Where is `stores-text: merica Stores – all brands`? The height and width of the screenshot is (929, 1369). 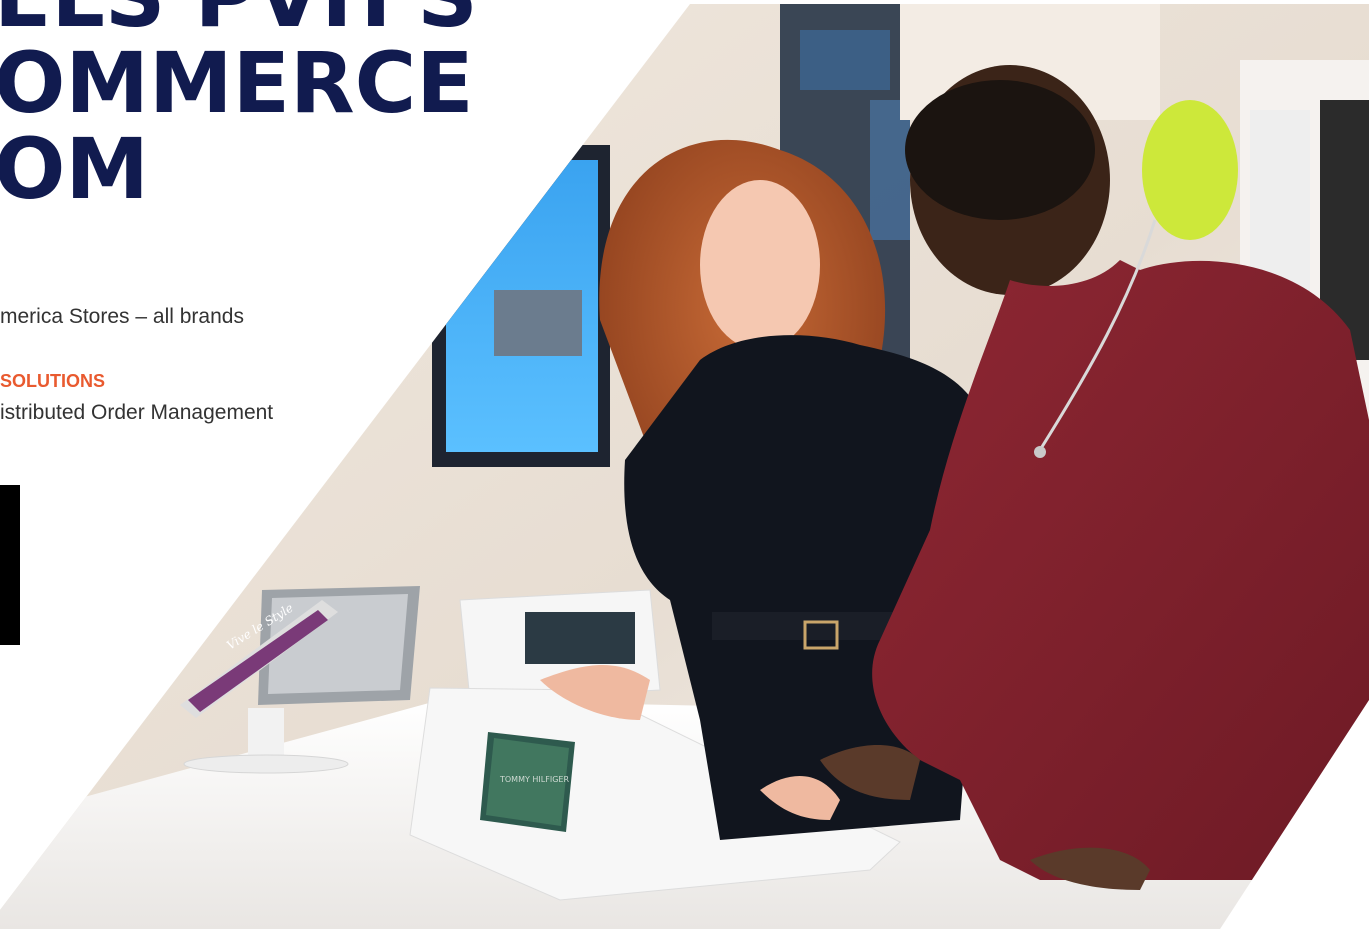
stores-text: merica Stores – all brands is located at coordinates (122, 316).